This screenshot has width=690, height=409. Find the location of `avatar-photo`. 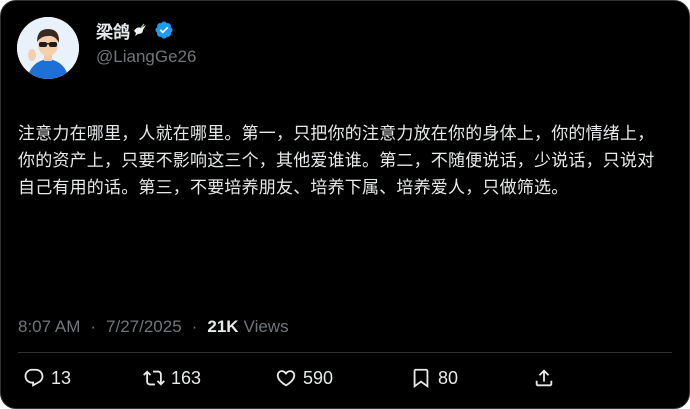

avatar-photo is located at coordinates (48, 48).